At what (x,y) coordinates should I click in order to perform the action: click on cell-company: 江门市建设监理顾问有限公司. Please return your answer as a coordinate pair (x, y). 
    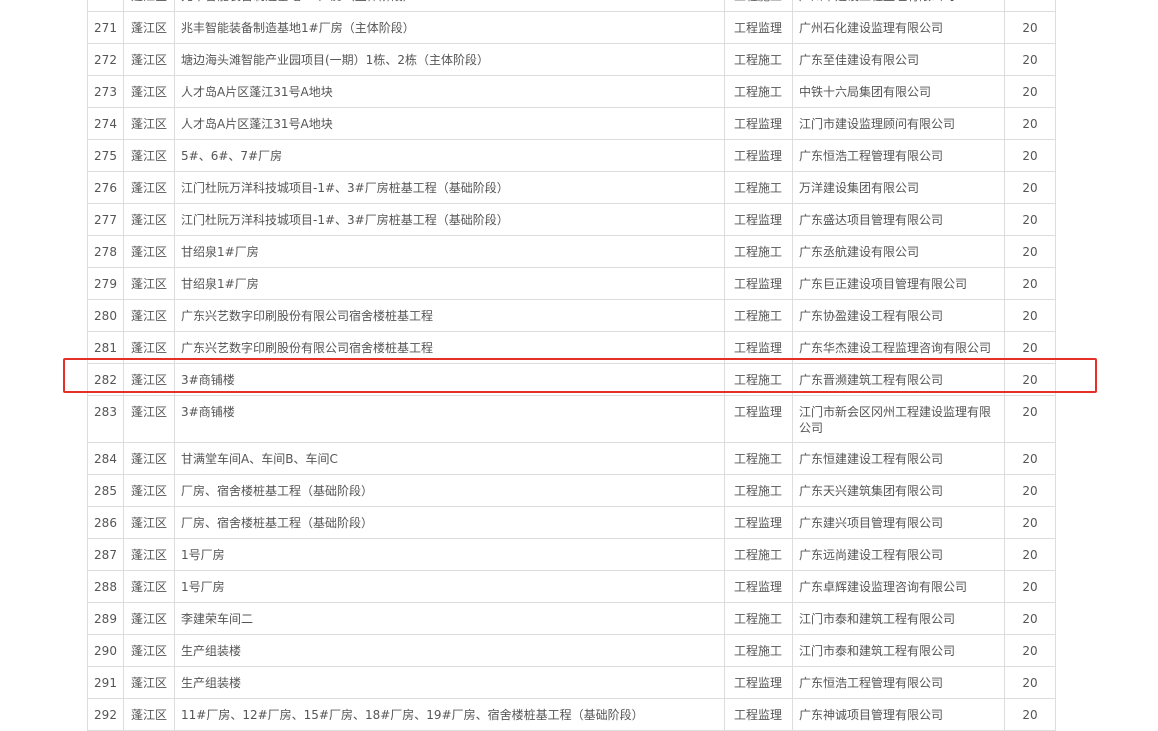
    Looking at the image, I should click on (899, 123).